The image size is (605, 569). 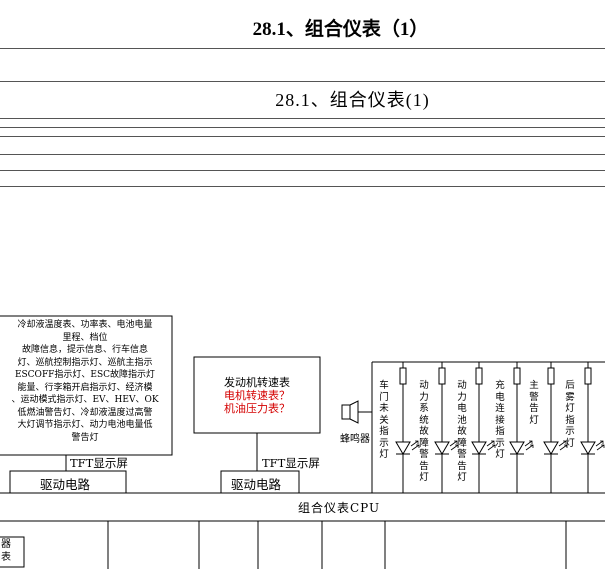 I want to click on tft-left-line: 灯、巡航控制指示灯、巡航主指示, so click(x=85, y=362).